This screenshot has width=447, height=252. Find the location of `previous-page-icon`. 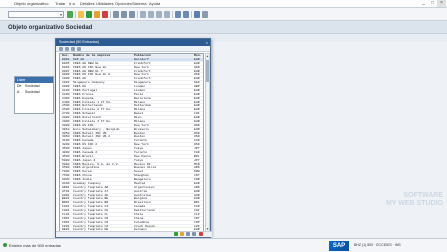

previous-page-icon is located at coordinates (151, 14).